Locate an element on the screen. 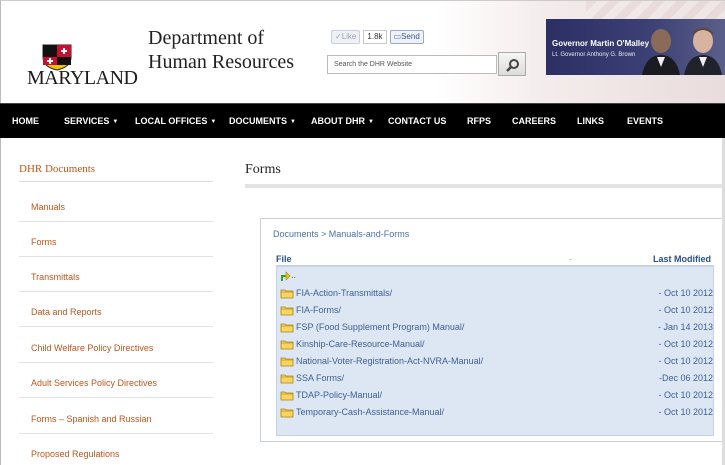 This screenshot has height=465, width=725. sidebar-item-forms-spanish-russian: Forms – Spanish and Russian is located at coordinates (91, 419).